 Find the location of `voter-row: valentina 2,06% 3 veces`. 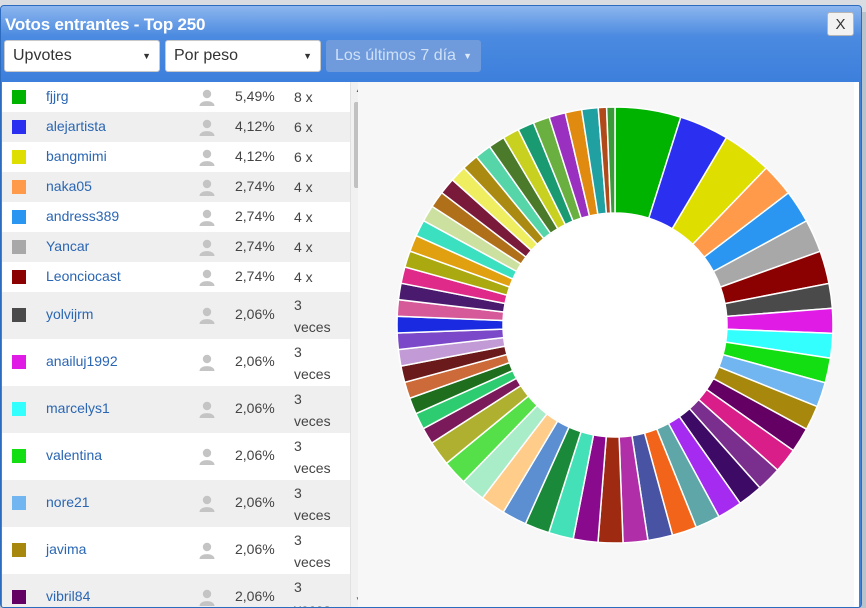

voter-row: valentina 2,06% 3 veces is located at coordinates (176, 456).